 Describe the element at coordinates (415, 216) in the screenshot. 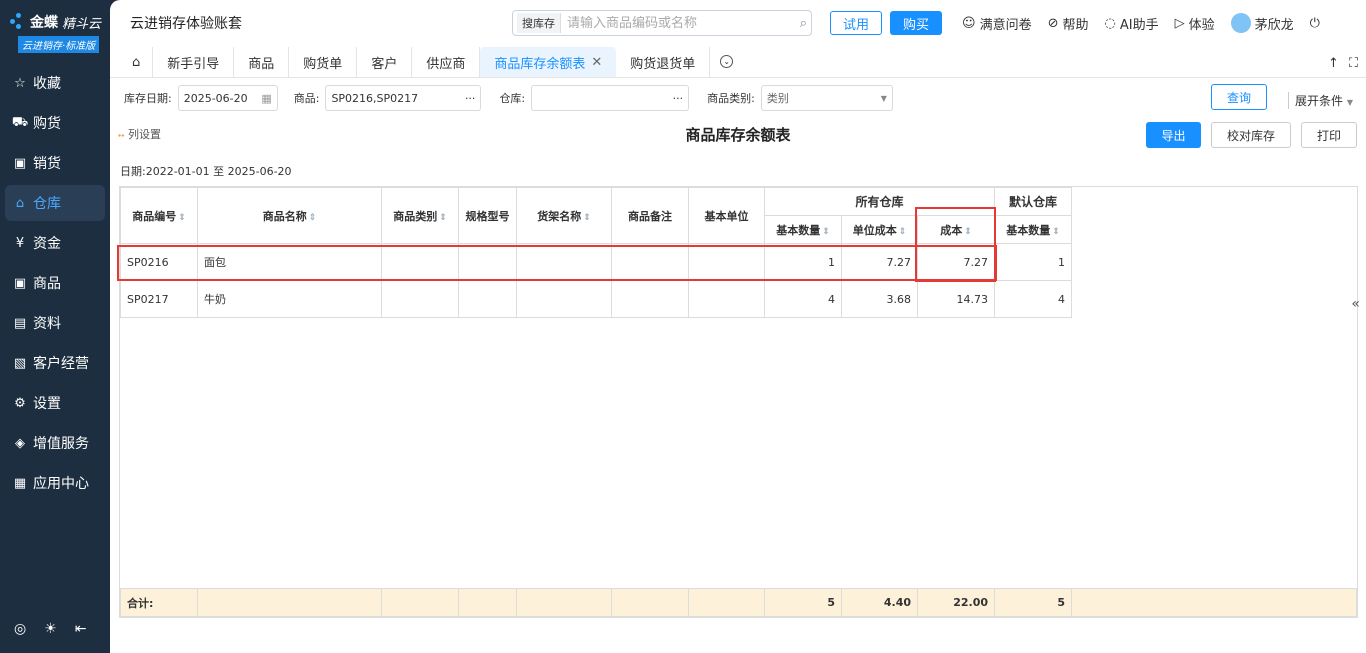

I see `header-label: 商品类别` at that location.